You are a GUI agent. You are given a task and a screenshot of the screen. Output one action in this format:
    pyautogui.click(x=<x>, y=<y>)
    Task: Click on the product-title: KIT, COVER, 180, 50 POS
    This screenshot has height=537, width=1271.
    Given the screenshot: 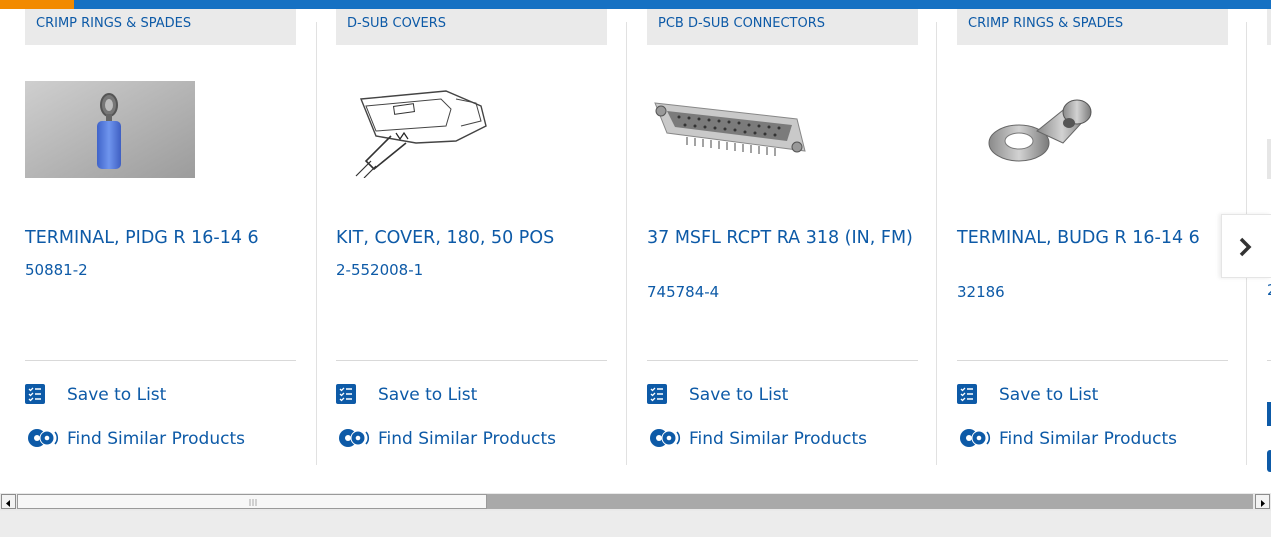 What is the action you would take?
    pyautogui.click(x=472, y=238)
    